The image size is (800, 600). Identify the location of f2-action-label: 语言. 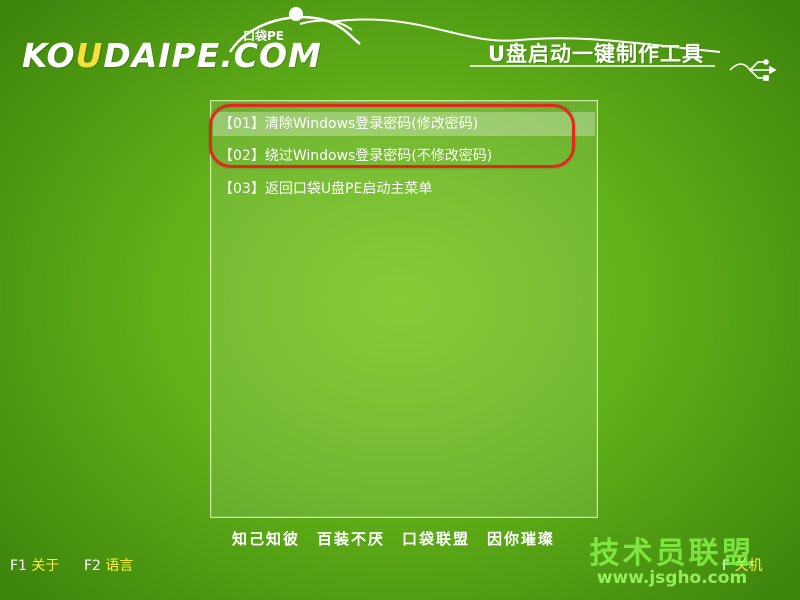
(119, 566).